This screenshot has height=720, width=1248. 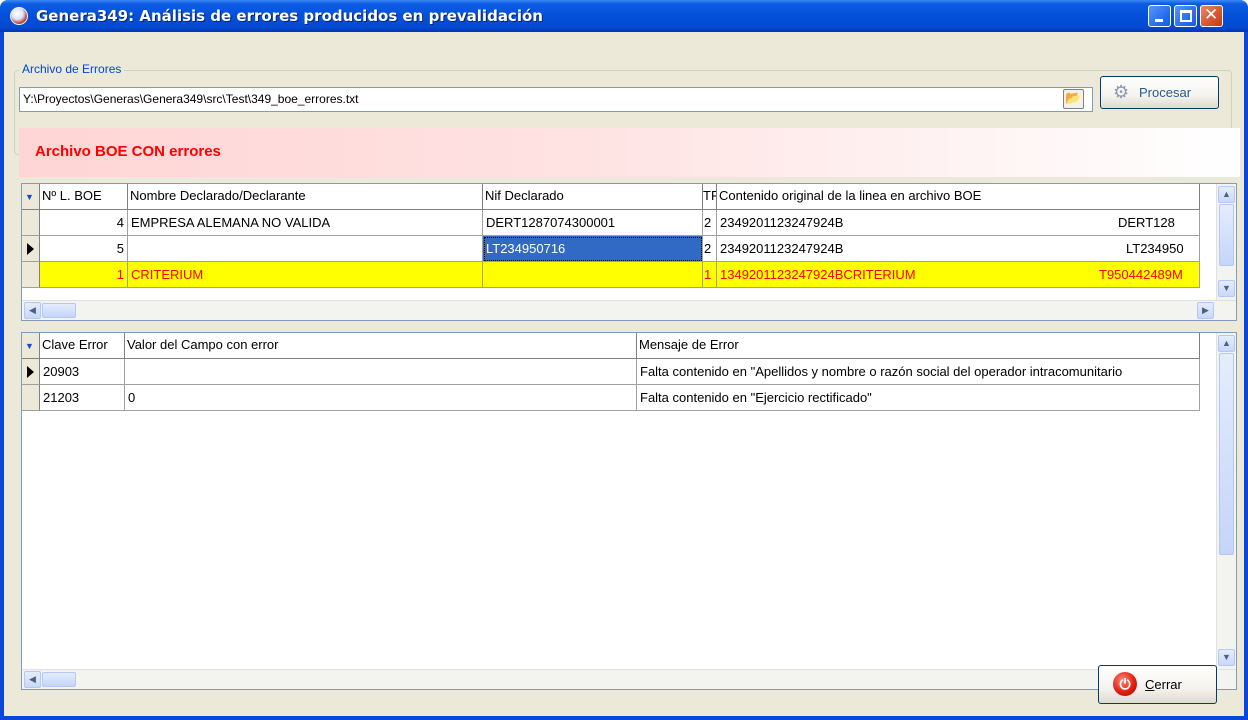 What do you see at coordinates (918, 345) in the screenshot?
I see `col-header-message: Mensaje de Error` at bounding box center [918, 345].